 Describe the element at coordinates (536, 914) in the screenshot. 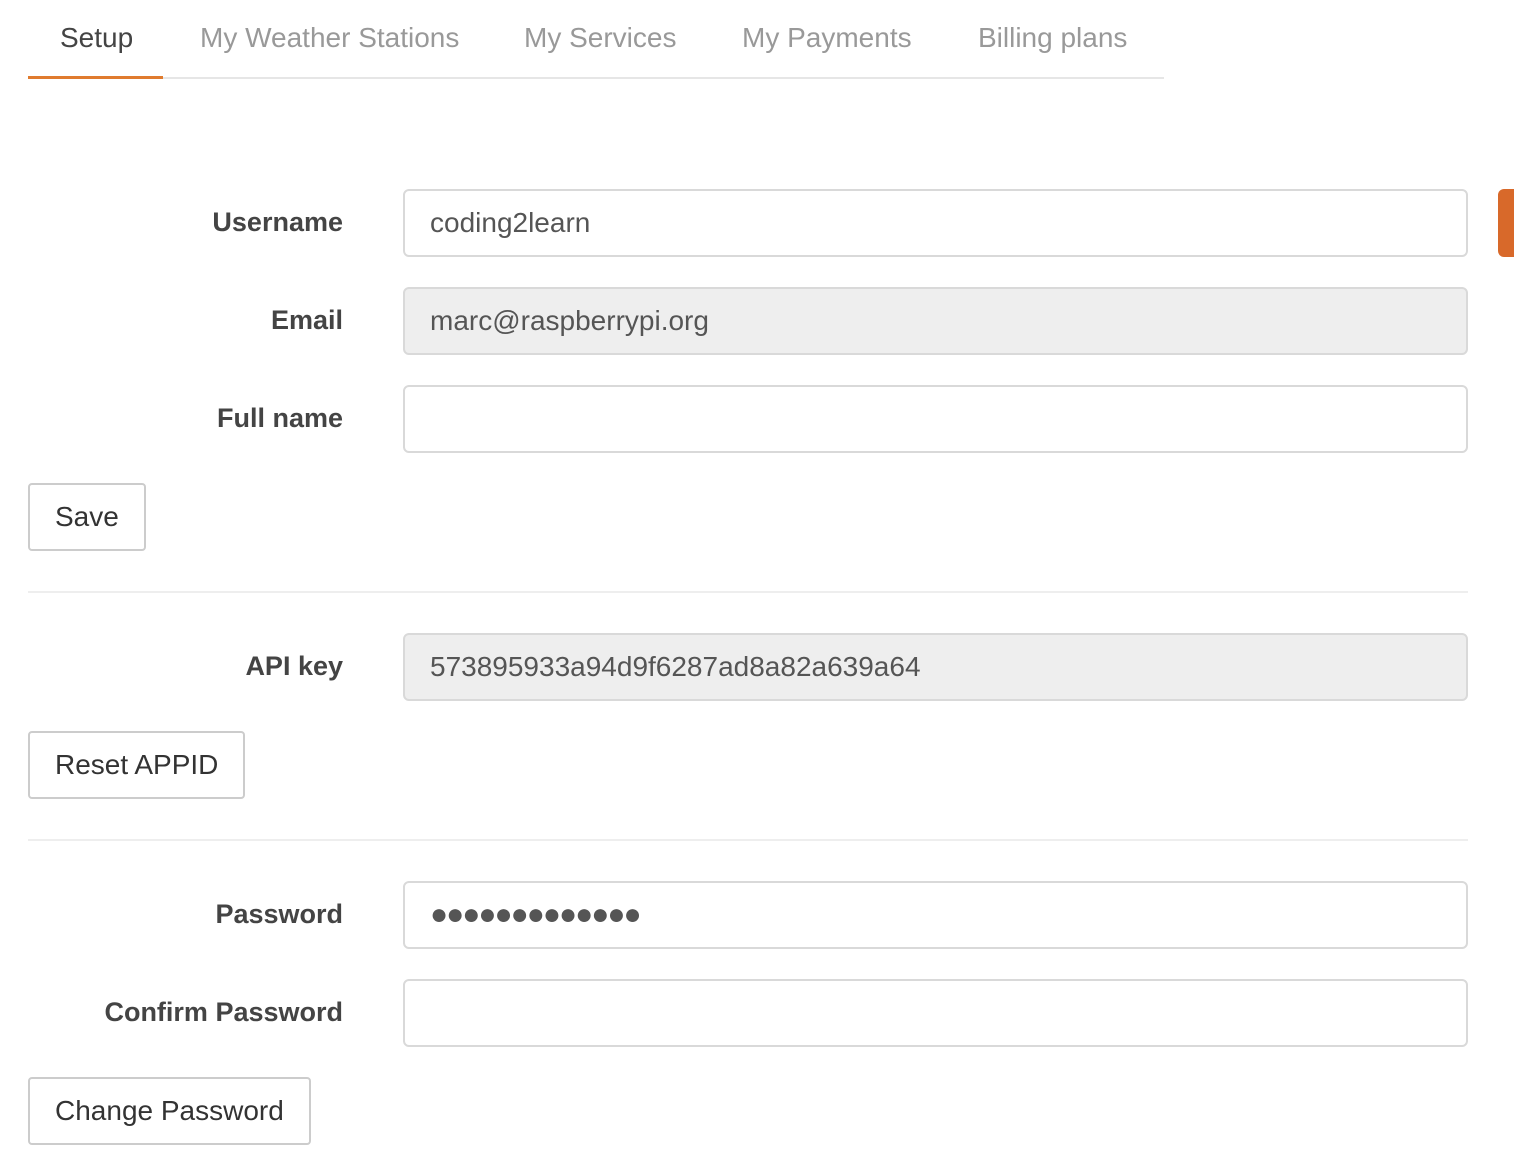

I see `password-masked-value: ●●●●●●●●●●●●●` at that location.